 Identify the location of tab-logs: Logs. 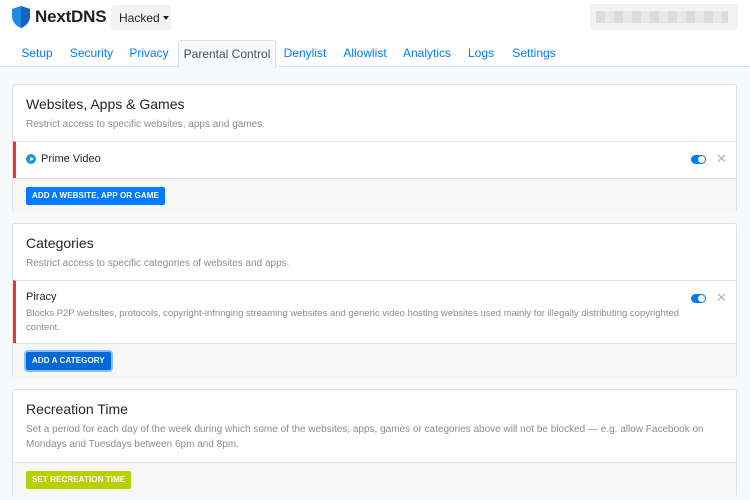
(481, 53).